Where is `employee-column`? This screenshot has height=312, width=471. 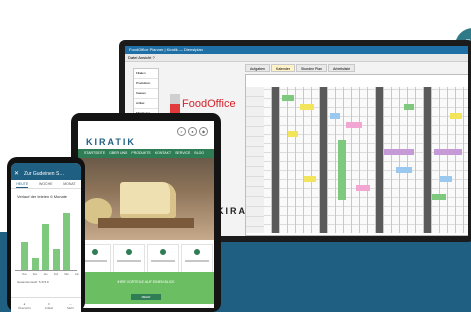
employee-column is located at coordinates (255, 160).